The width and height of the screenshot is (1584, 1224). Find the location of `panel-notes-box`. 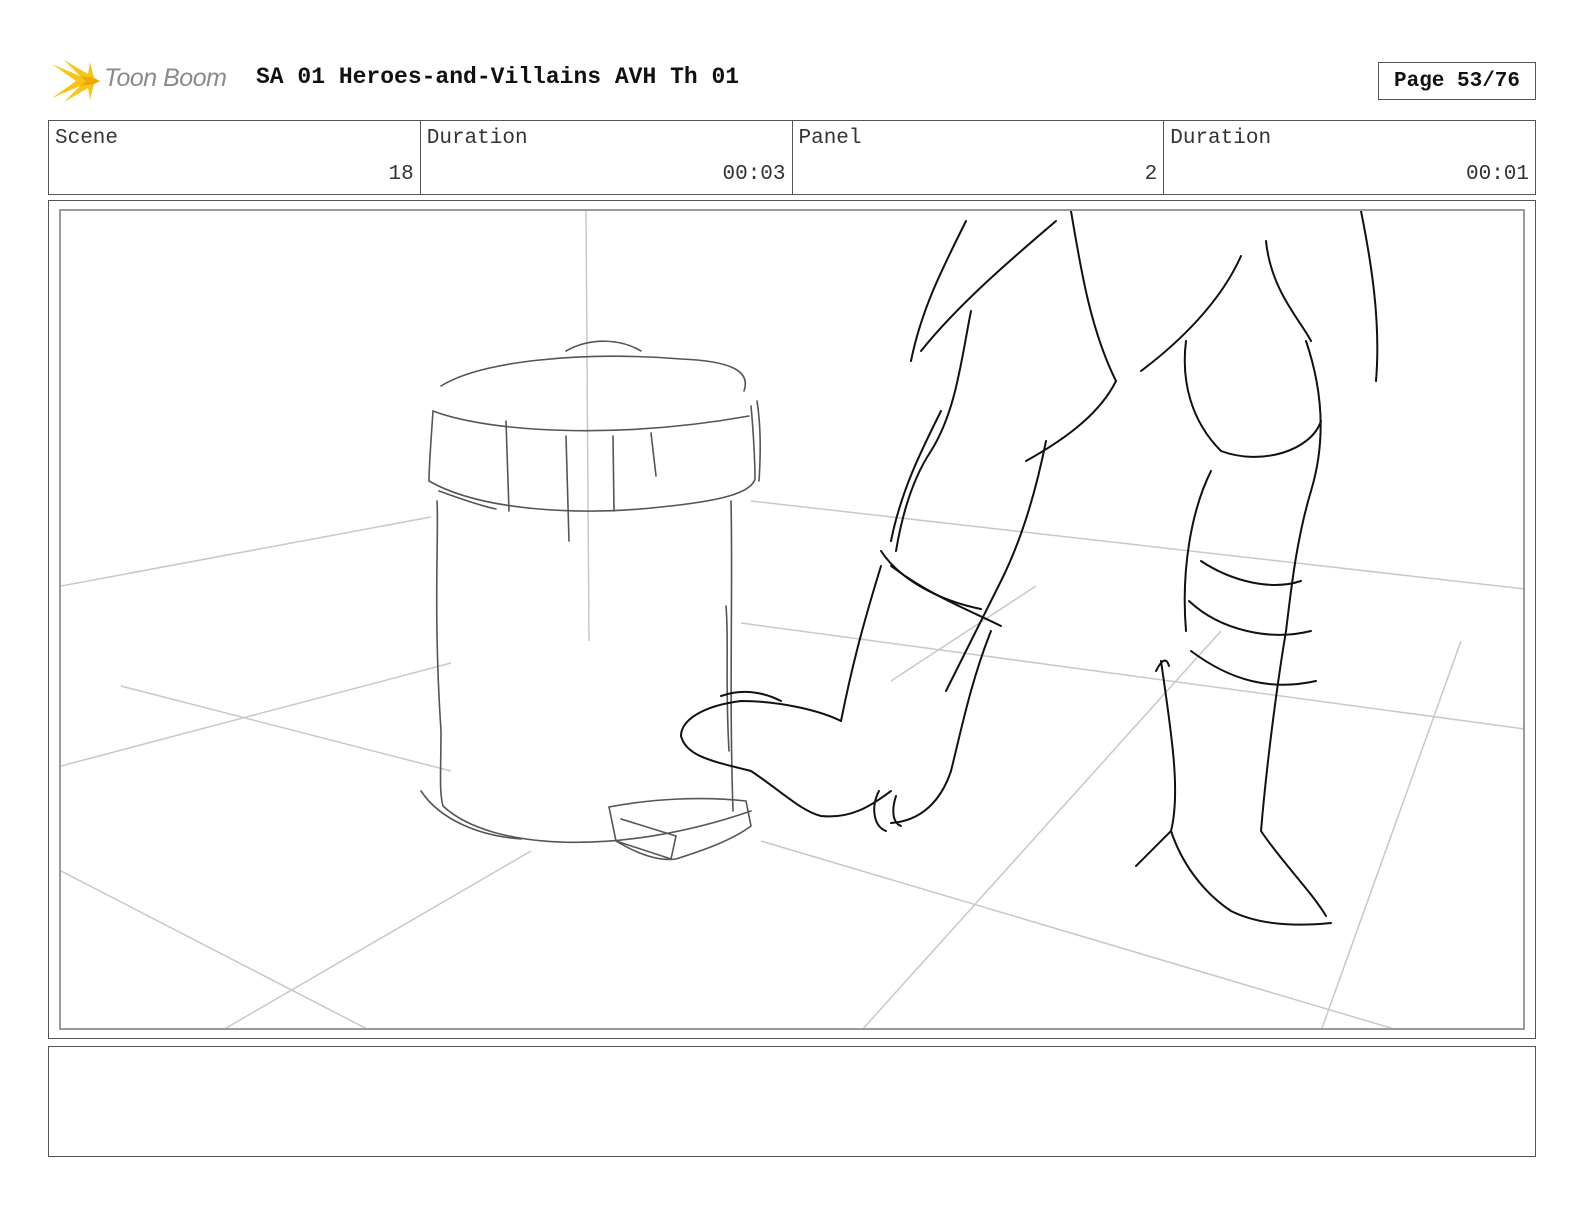

panel-notes-box is located at coordinates (792, 1101).